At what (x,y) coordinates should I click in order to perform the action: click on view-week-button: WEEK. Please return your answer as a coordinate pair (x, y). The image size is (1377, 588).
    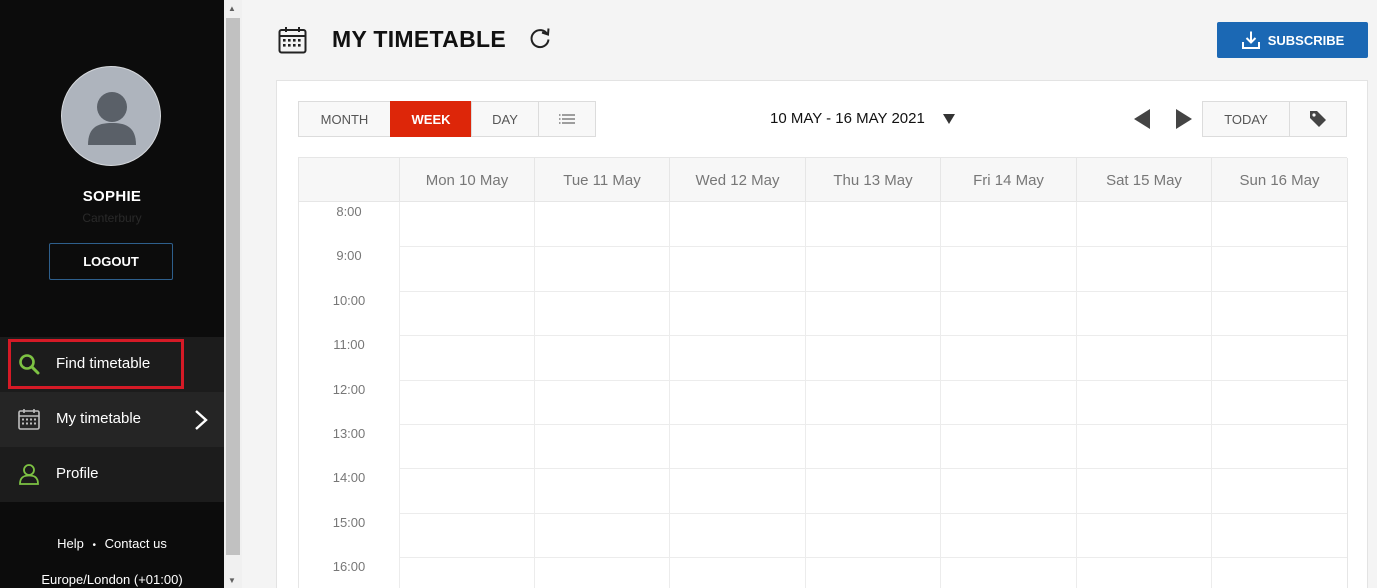
    Looking at the image, I should click on (431, 119).